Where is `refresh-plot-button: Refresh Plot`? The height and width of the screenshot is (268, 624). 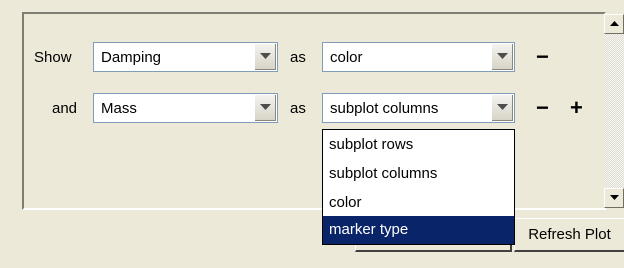 refresh-plot-button: Refresh Plot is located at coordinates (569, 235).